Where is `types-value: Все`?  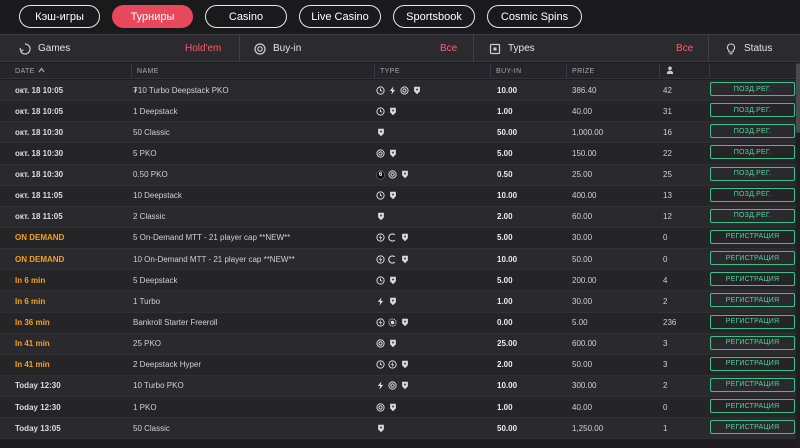 types-value: Все is located at coordinates (684, 48).